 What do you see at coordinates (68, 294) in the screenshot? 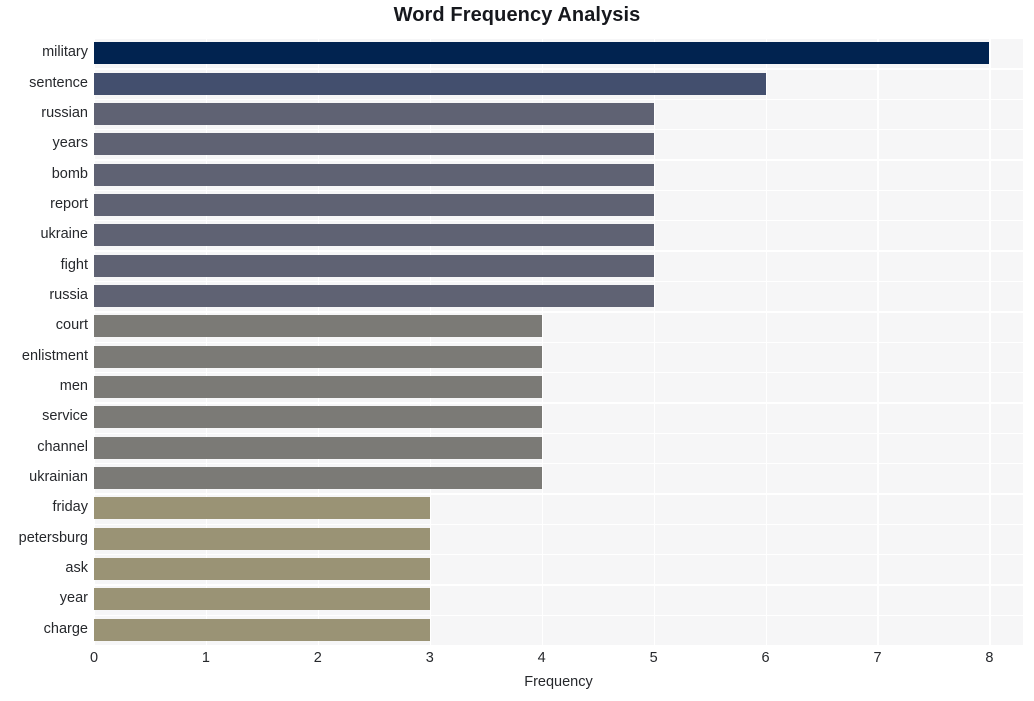
I see `y-axis-tick-label: russia` at bounding box center [68, 294].